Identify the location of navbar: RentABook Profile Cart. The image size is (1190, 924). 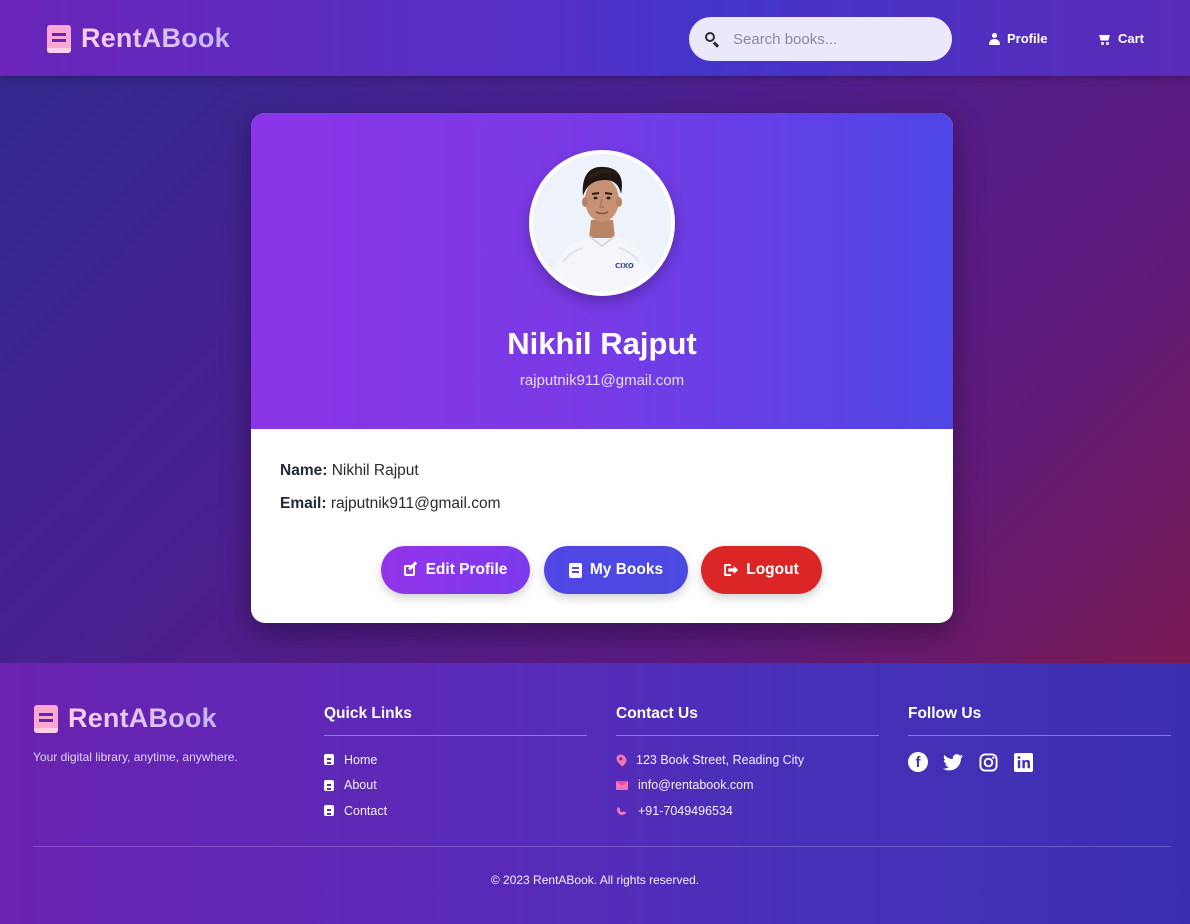
(595, 38).